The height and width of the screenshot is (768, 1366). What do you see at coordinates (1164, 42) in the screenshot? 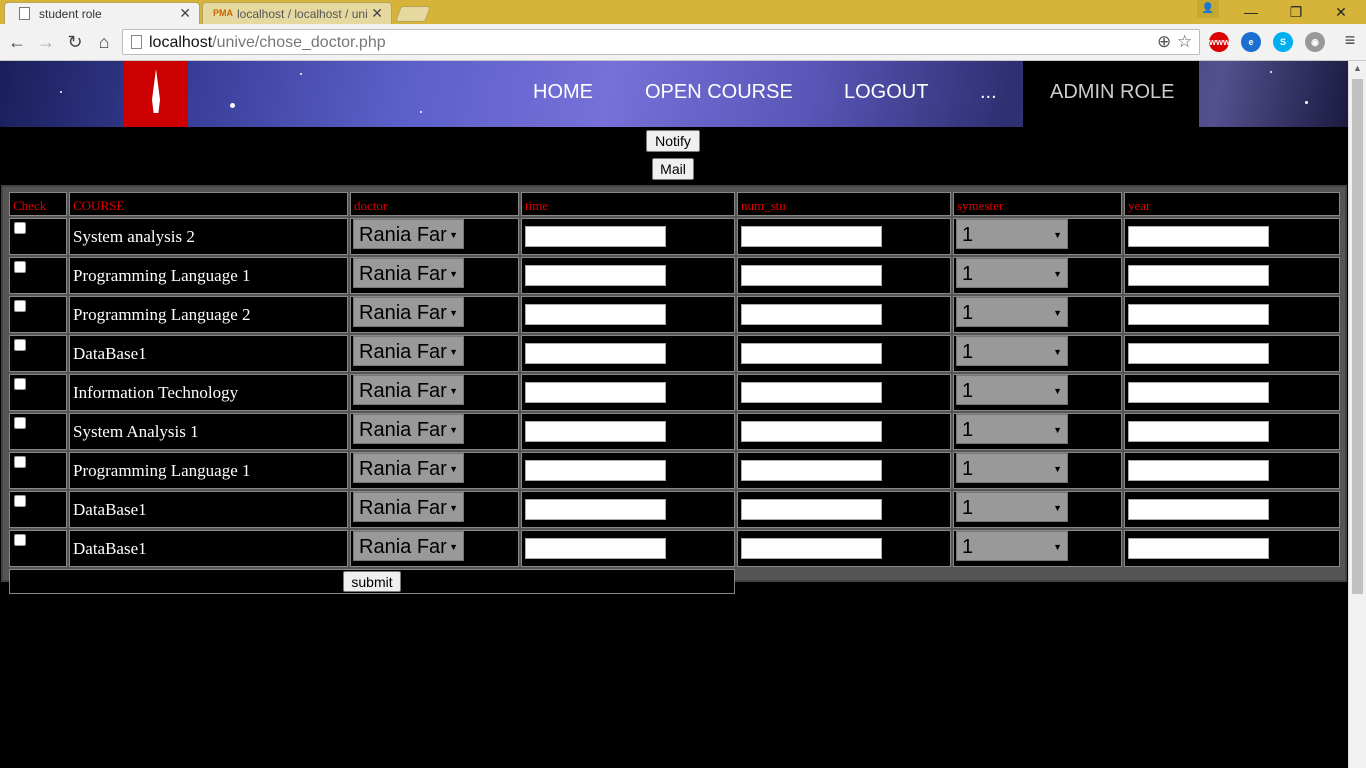
I see `zoom-icon: ⊕` at bounding box center [1164, 42].